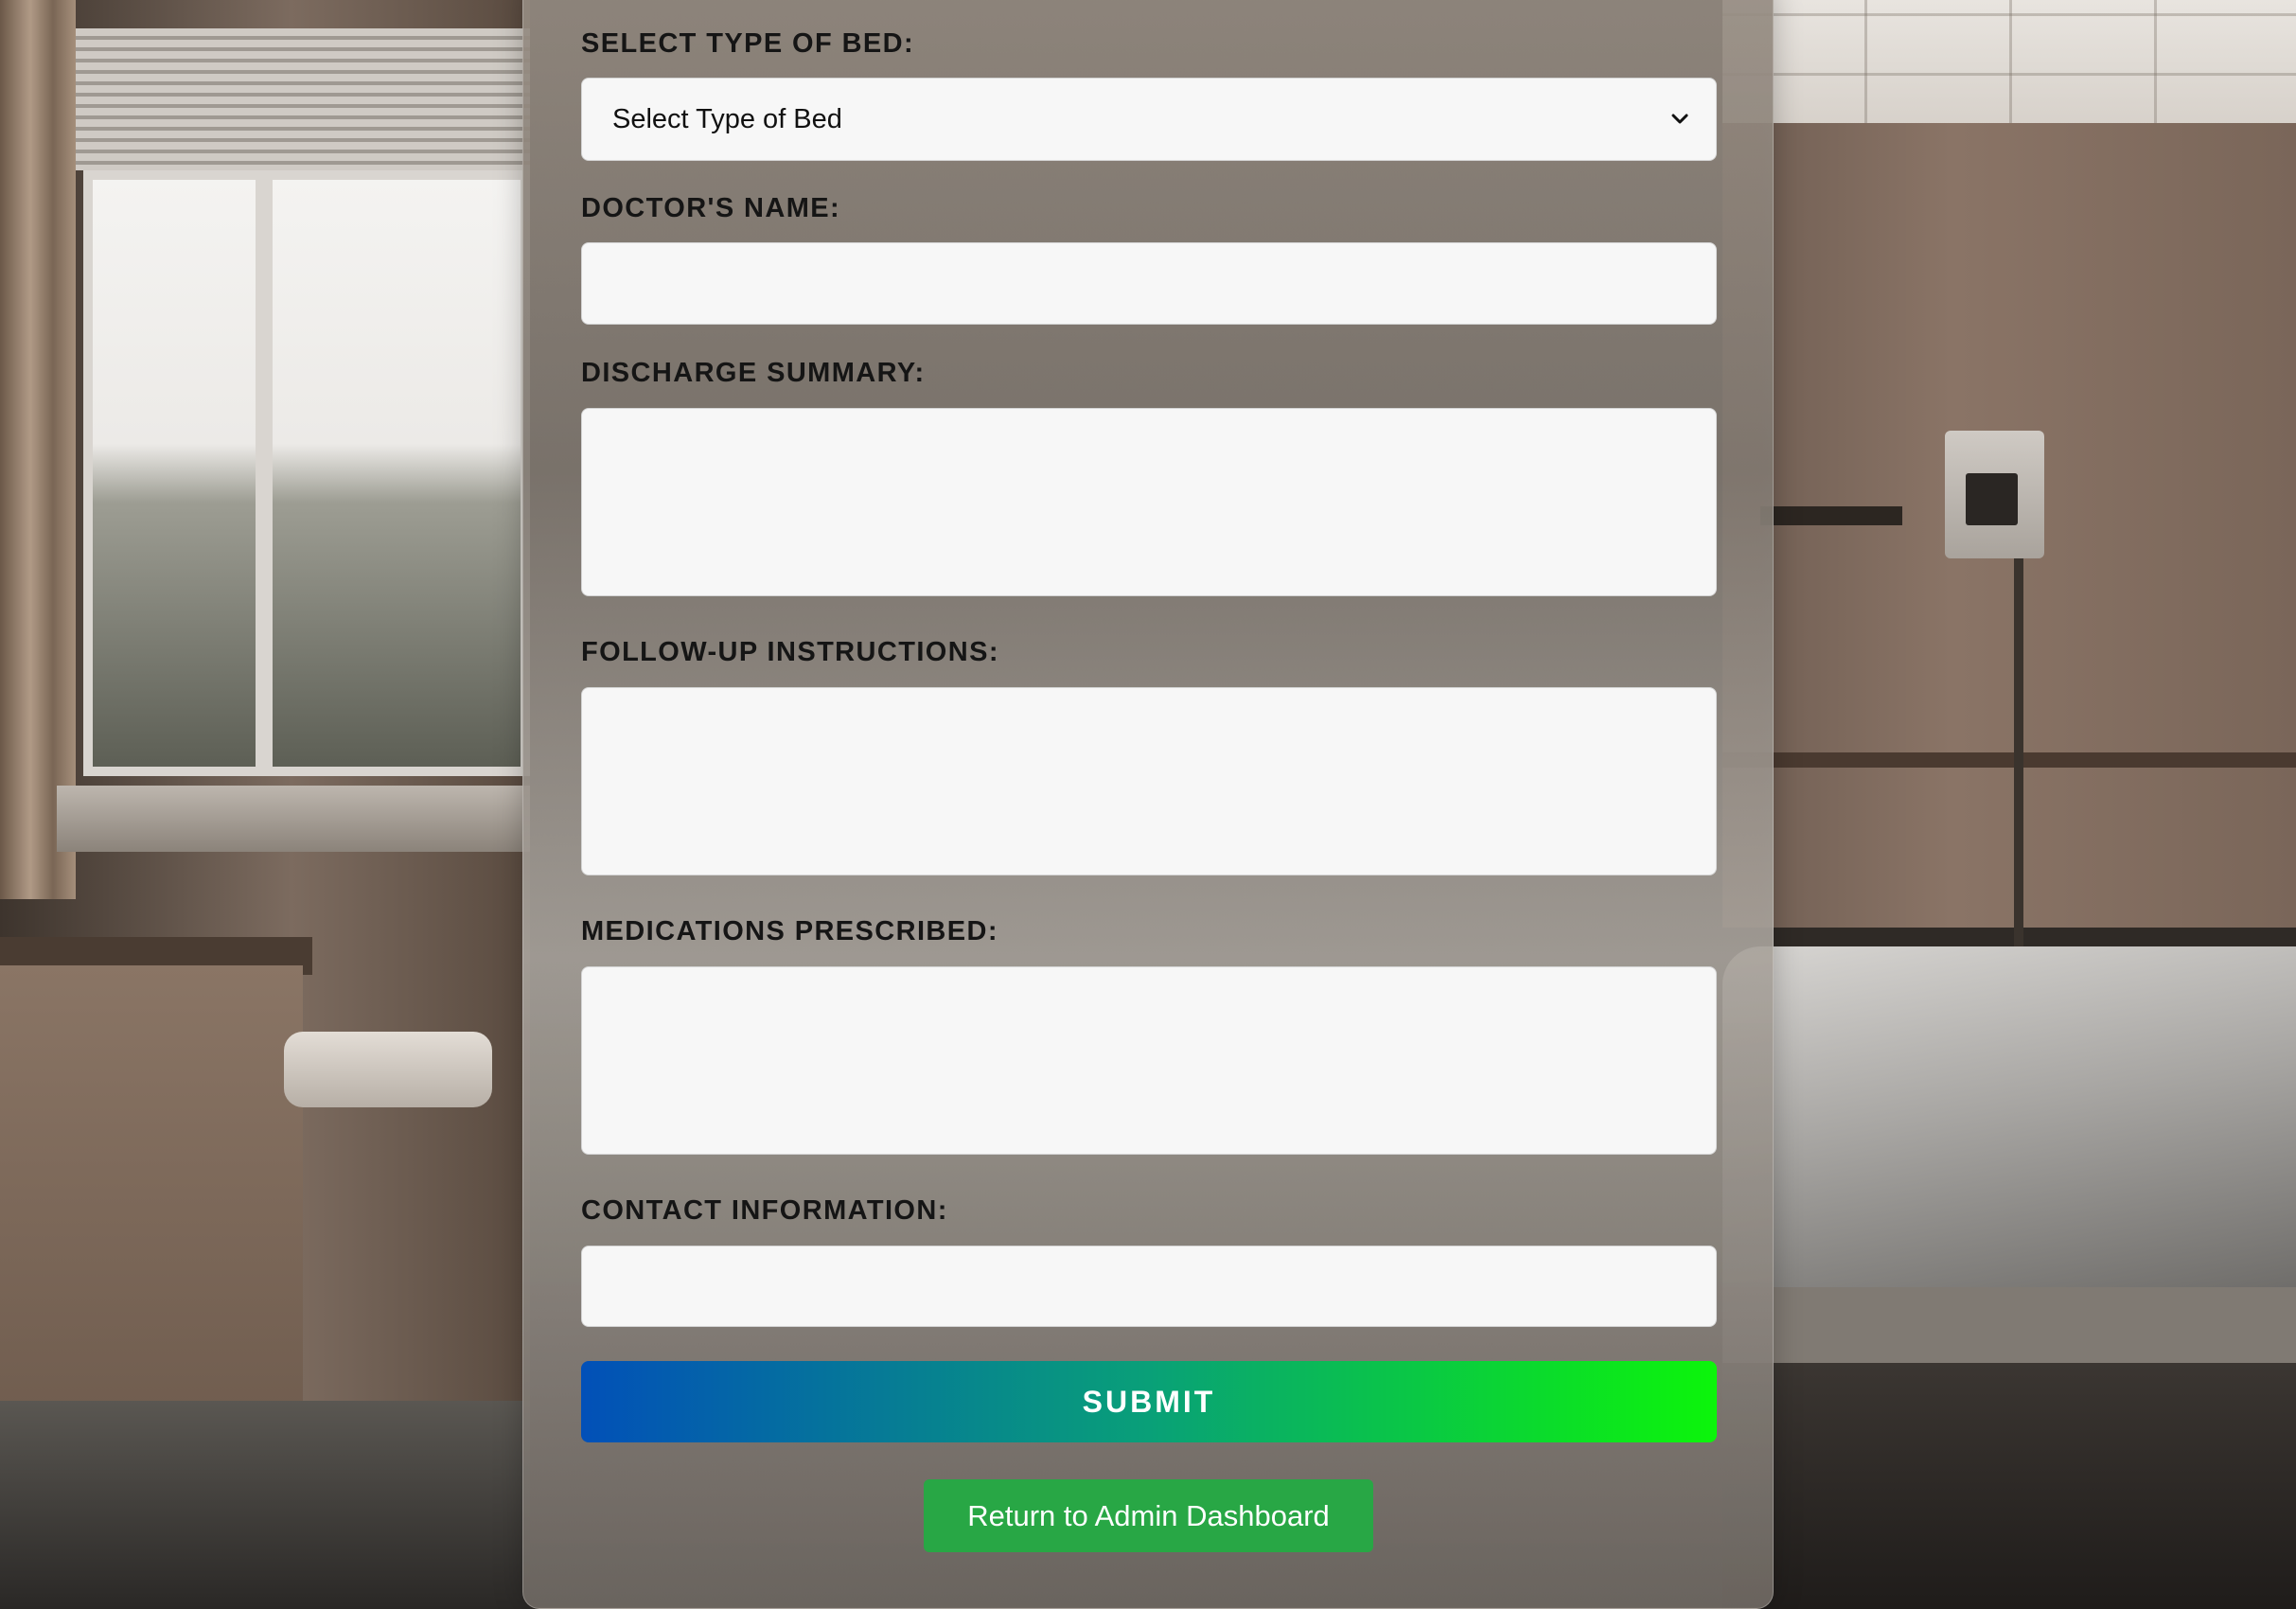  I want to click on wall-light, so click(1831, 515).